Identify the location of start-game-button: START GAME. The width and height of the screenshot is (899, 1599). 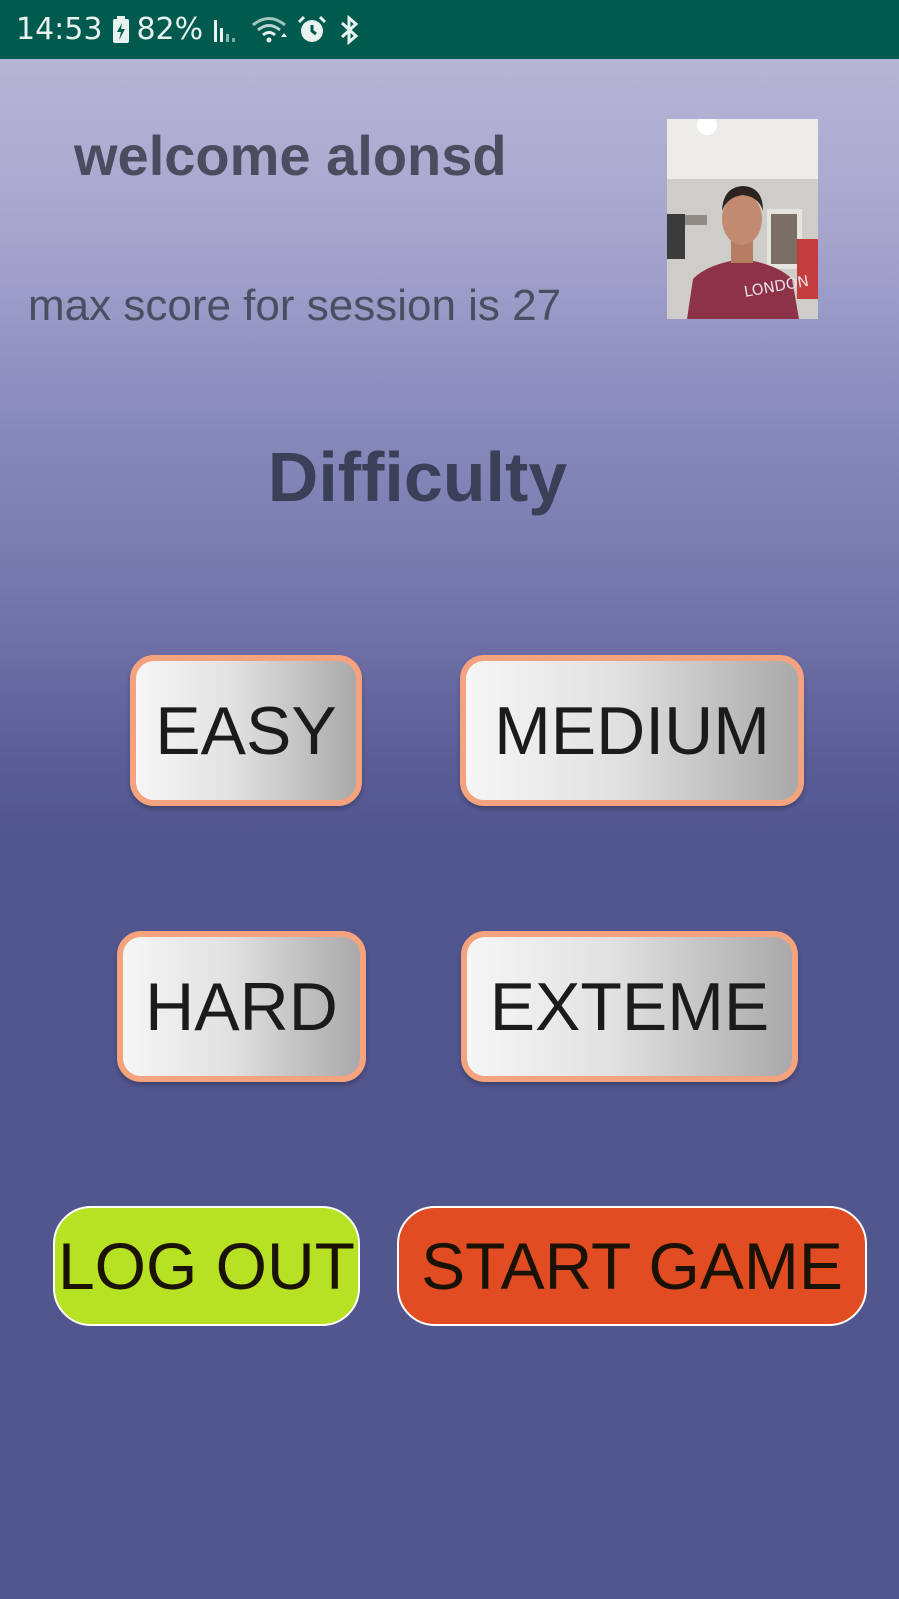
(632, 1266).